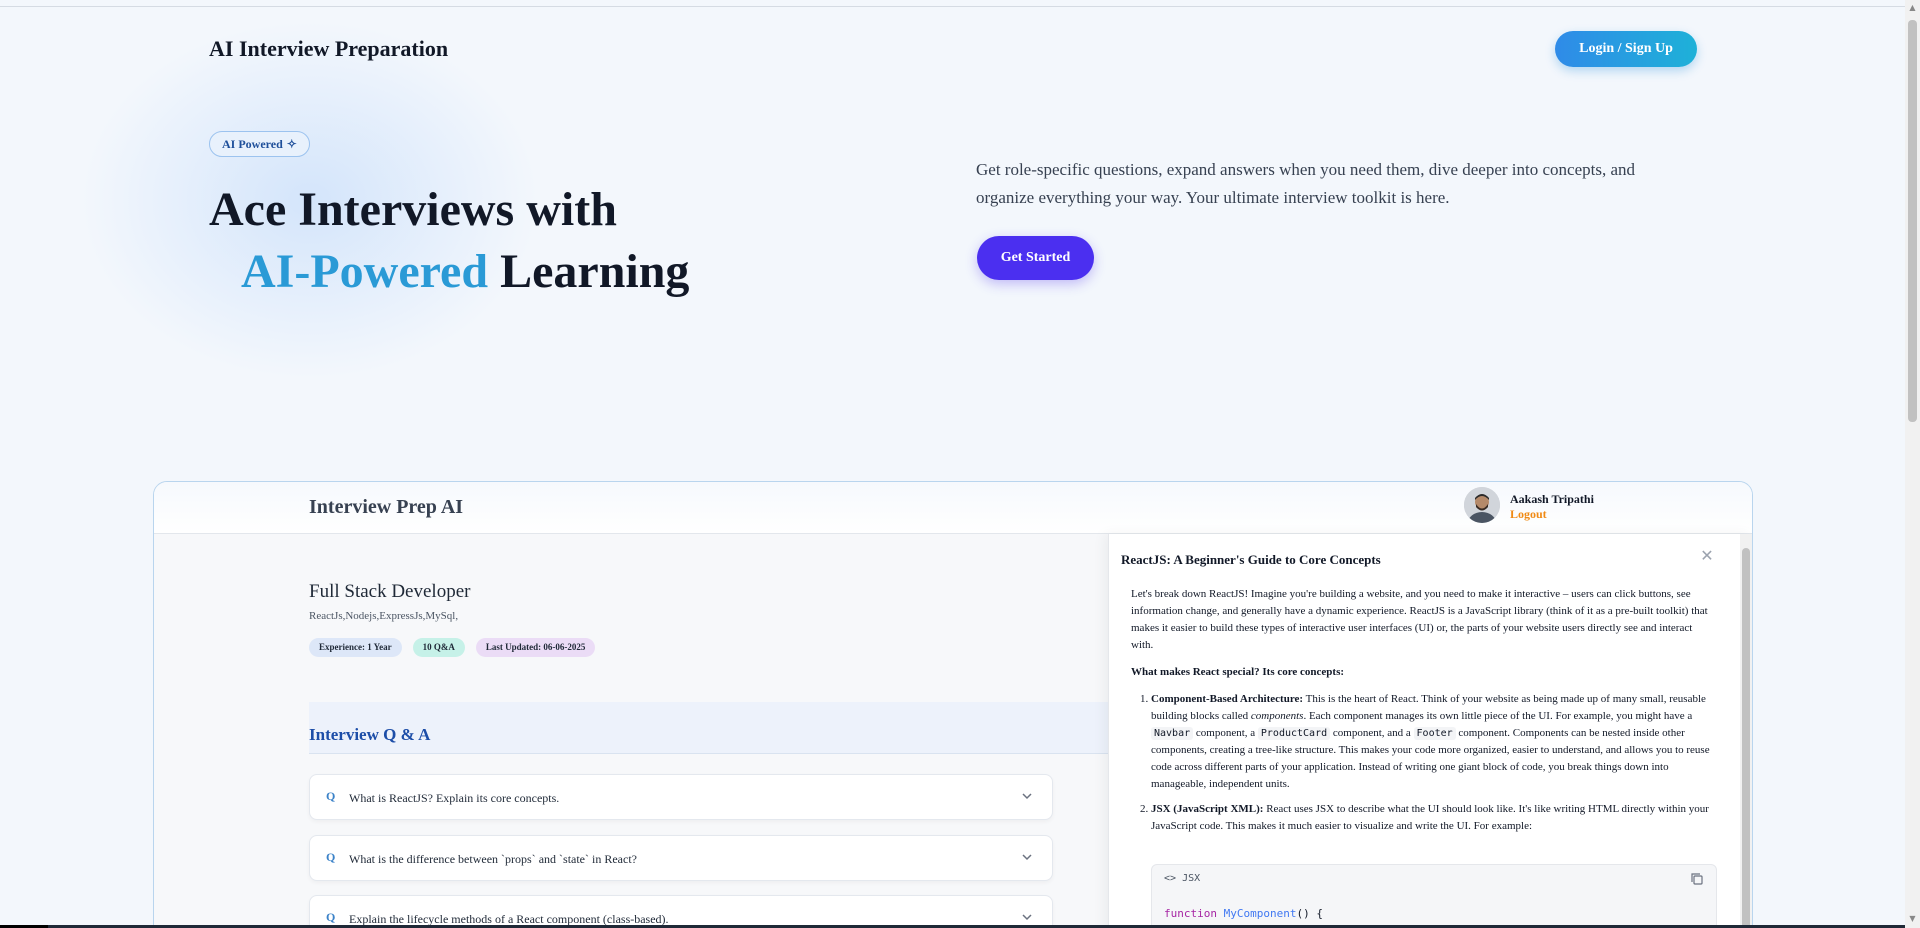  What do you see at coordinates (365, 271) in the screenshot?
I see `hero-headline-accent: AI-Powered` at bounding box center [365, 271].